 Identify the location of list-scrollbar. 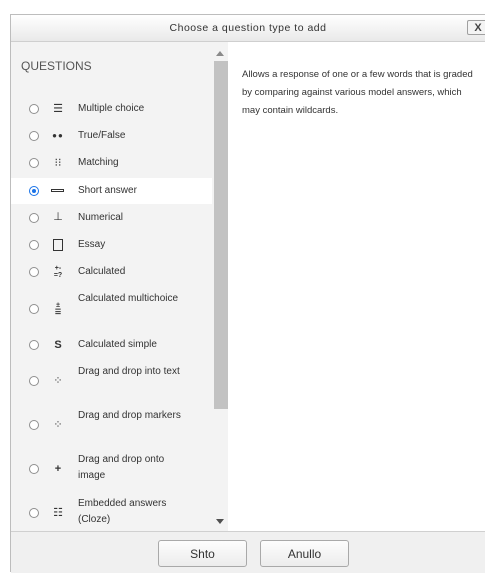
(220, 286).